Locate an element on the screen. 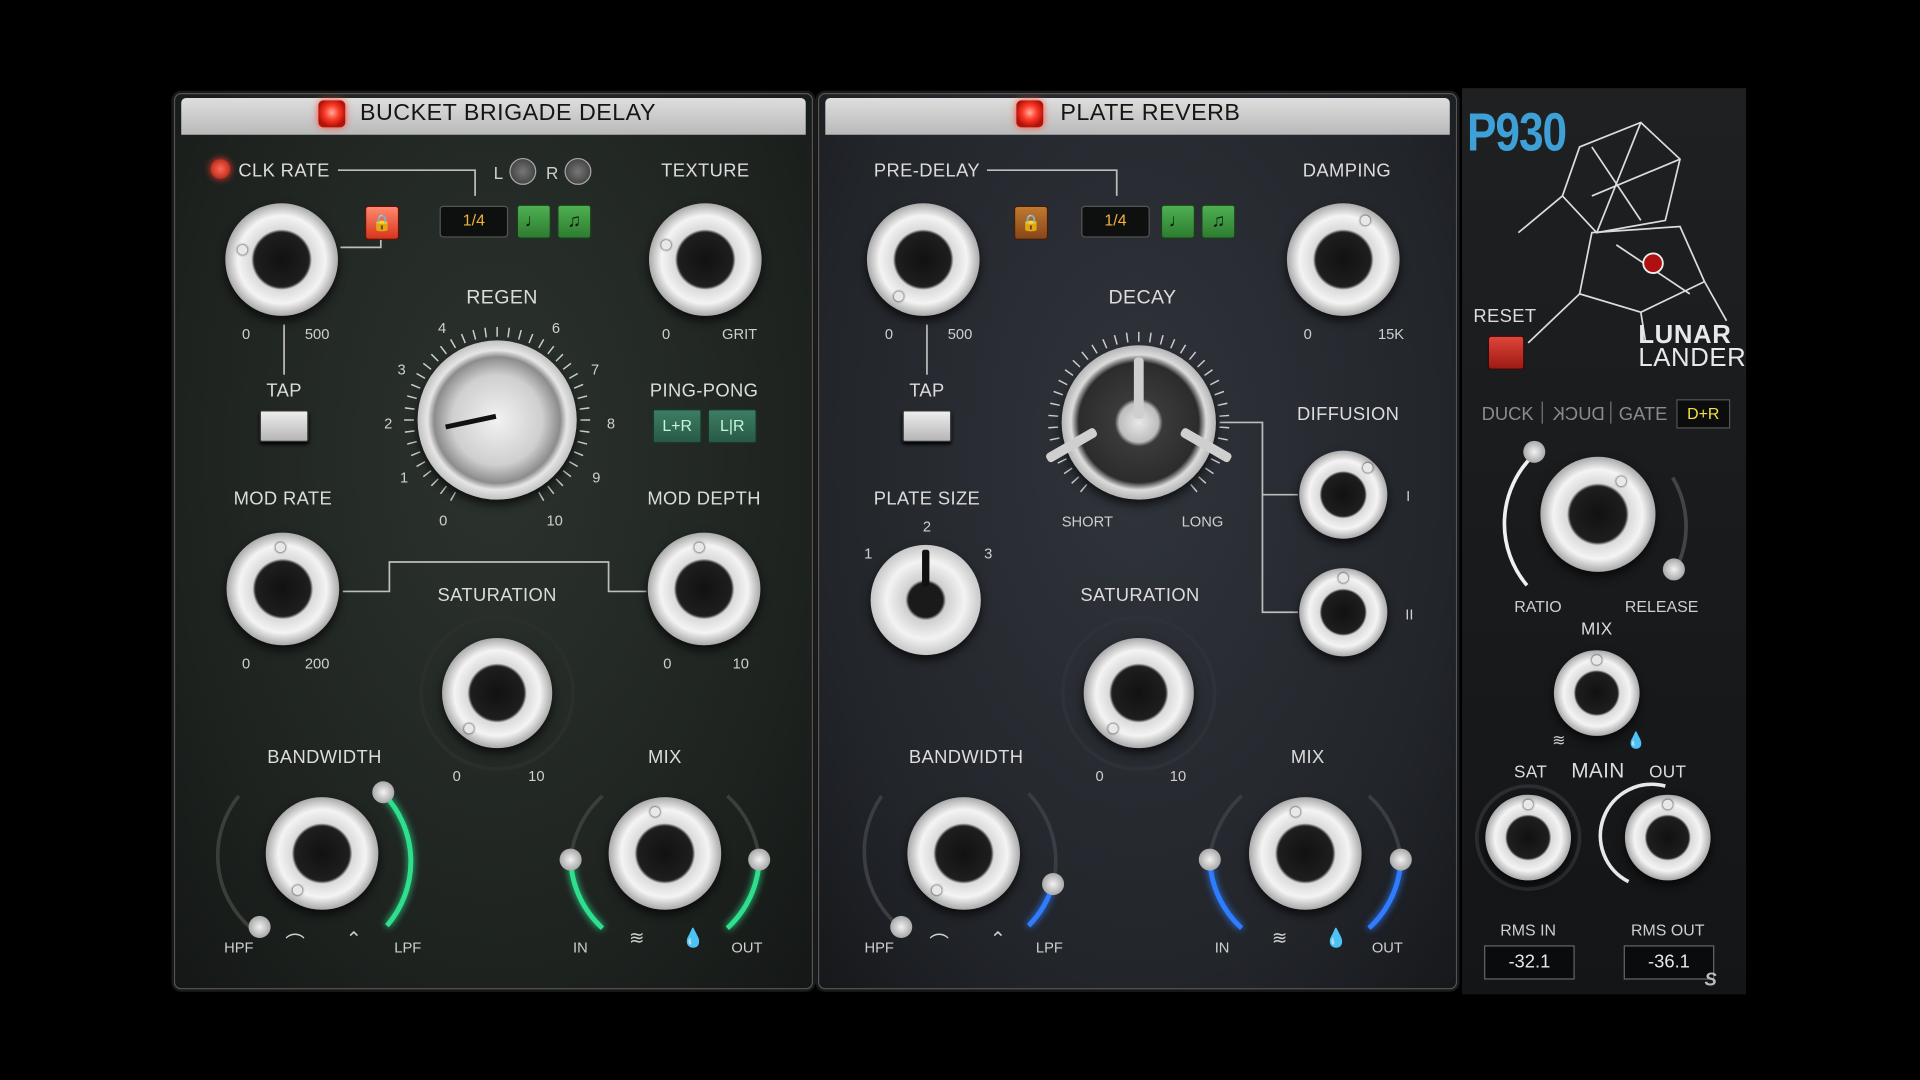 The width and height of the screenshot is (1920, 1080). delay-mix-arc-left is located at coordinates (586, 894).